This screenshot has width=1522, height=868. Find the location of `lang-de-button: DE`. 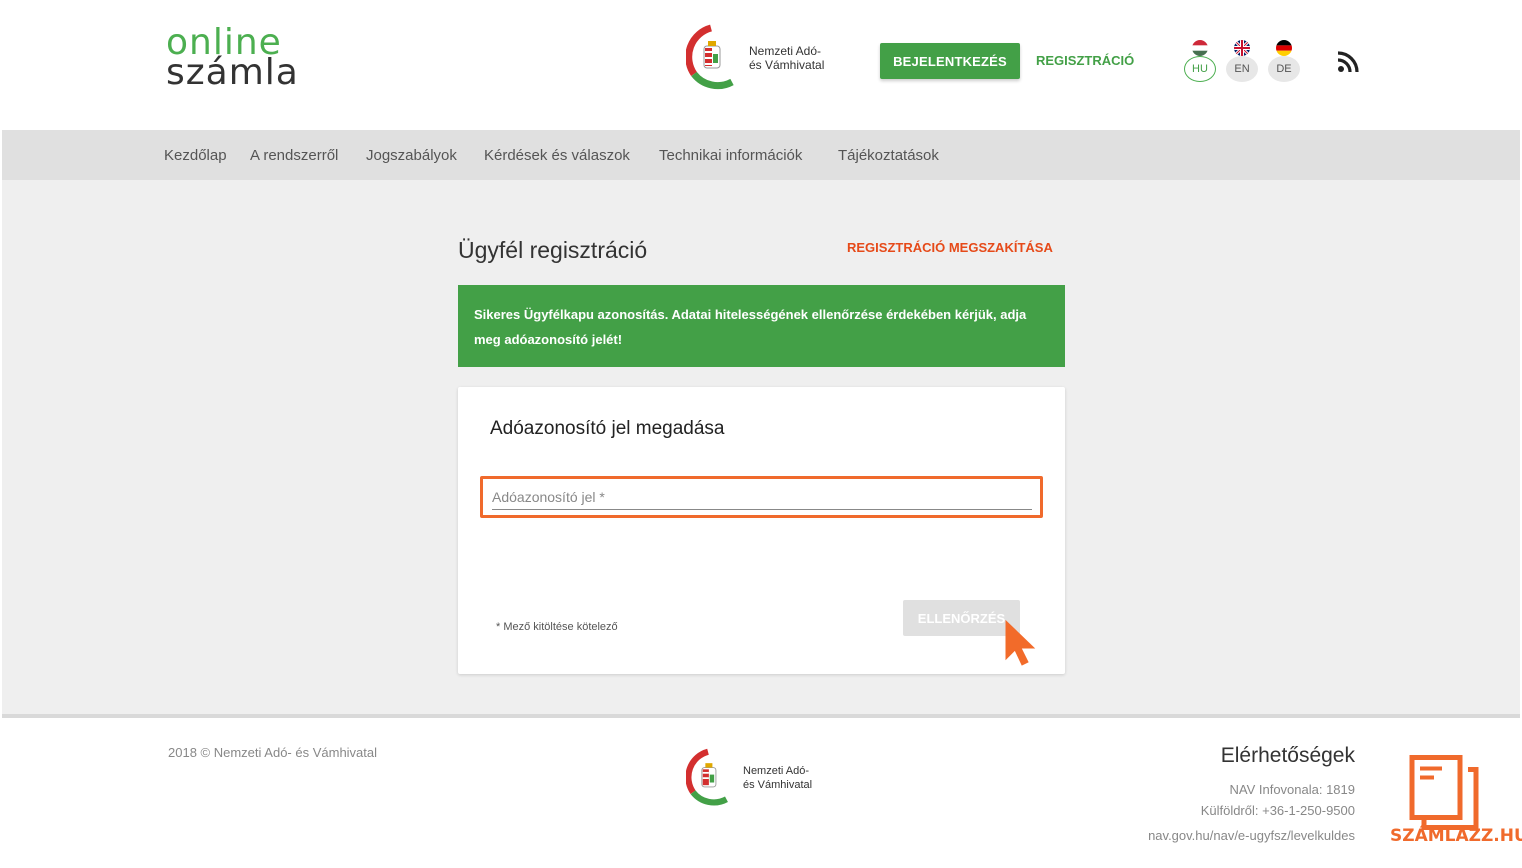

lang-de-button: DE is located at coordinates (1284, 62).